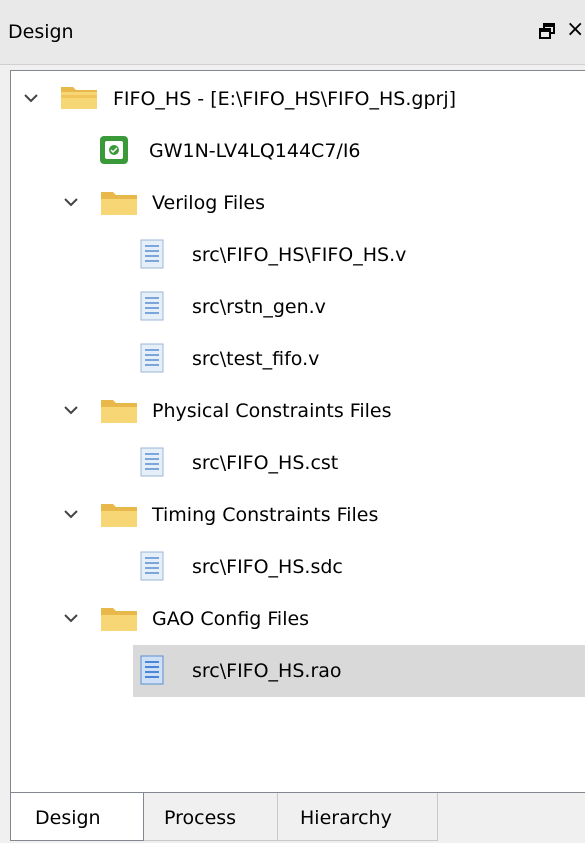  Describe the element at coordinates (285, 99) in the screenshot. I see `project-label: FIFO_HS - [E:\FIFO_HS\FIFO_HS.gprj]` at that location.